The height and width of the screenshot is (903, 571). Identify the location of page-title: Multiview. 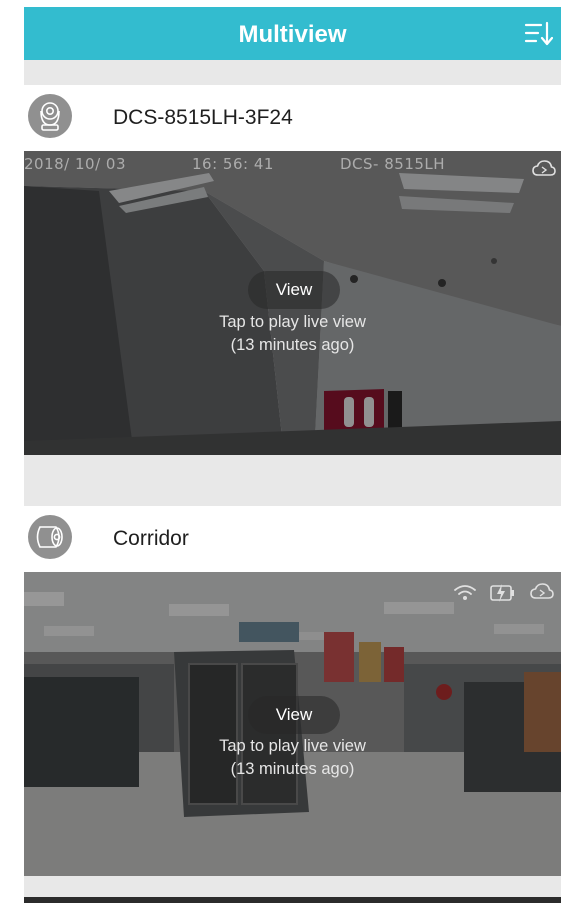
(292, 34).